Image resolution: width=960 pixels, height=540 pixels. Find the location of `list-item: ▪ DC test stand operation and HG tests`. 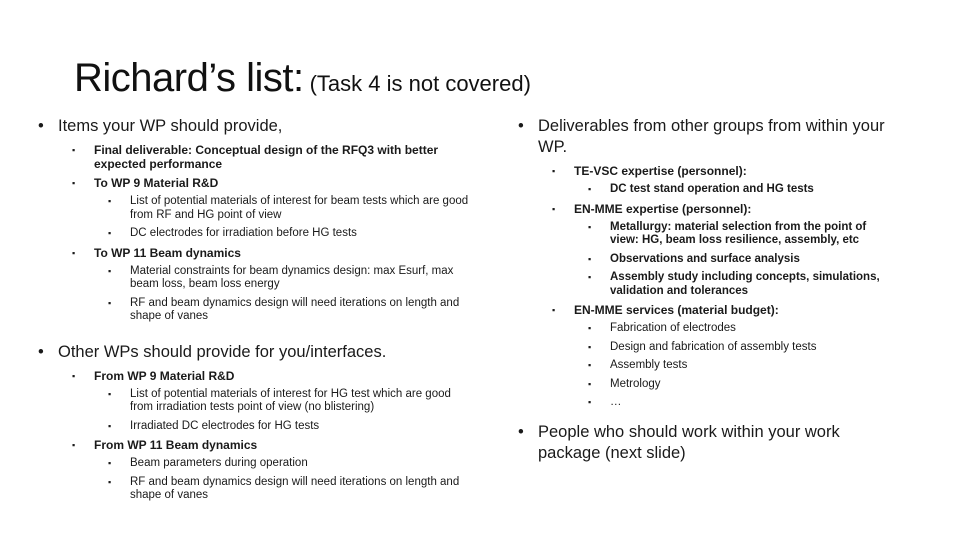

list-item: ▪ DC test stand operation and HG tests is located at coordinates (701, 189).